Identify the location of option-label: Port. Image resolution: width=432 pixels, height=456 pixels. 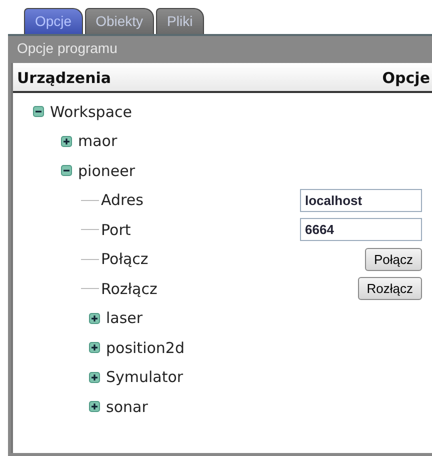
(116, 229).